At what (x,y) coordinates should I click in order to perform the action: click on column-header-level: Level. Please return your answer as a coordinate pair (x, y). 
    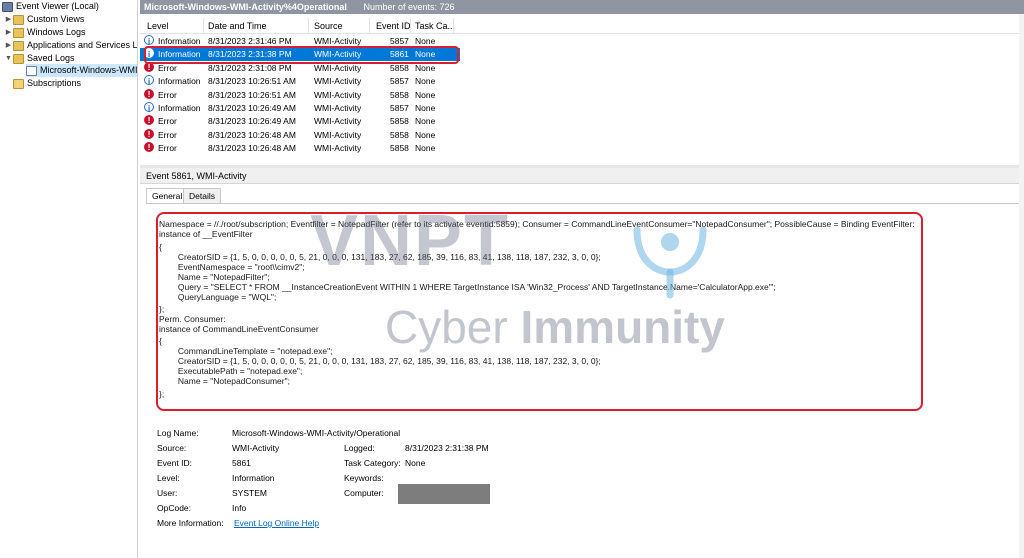
    Looking at the image, I should click on (158, 26).